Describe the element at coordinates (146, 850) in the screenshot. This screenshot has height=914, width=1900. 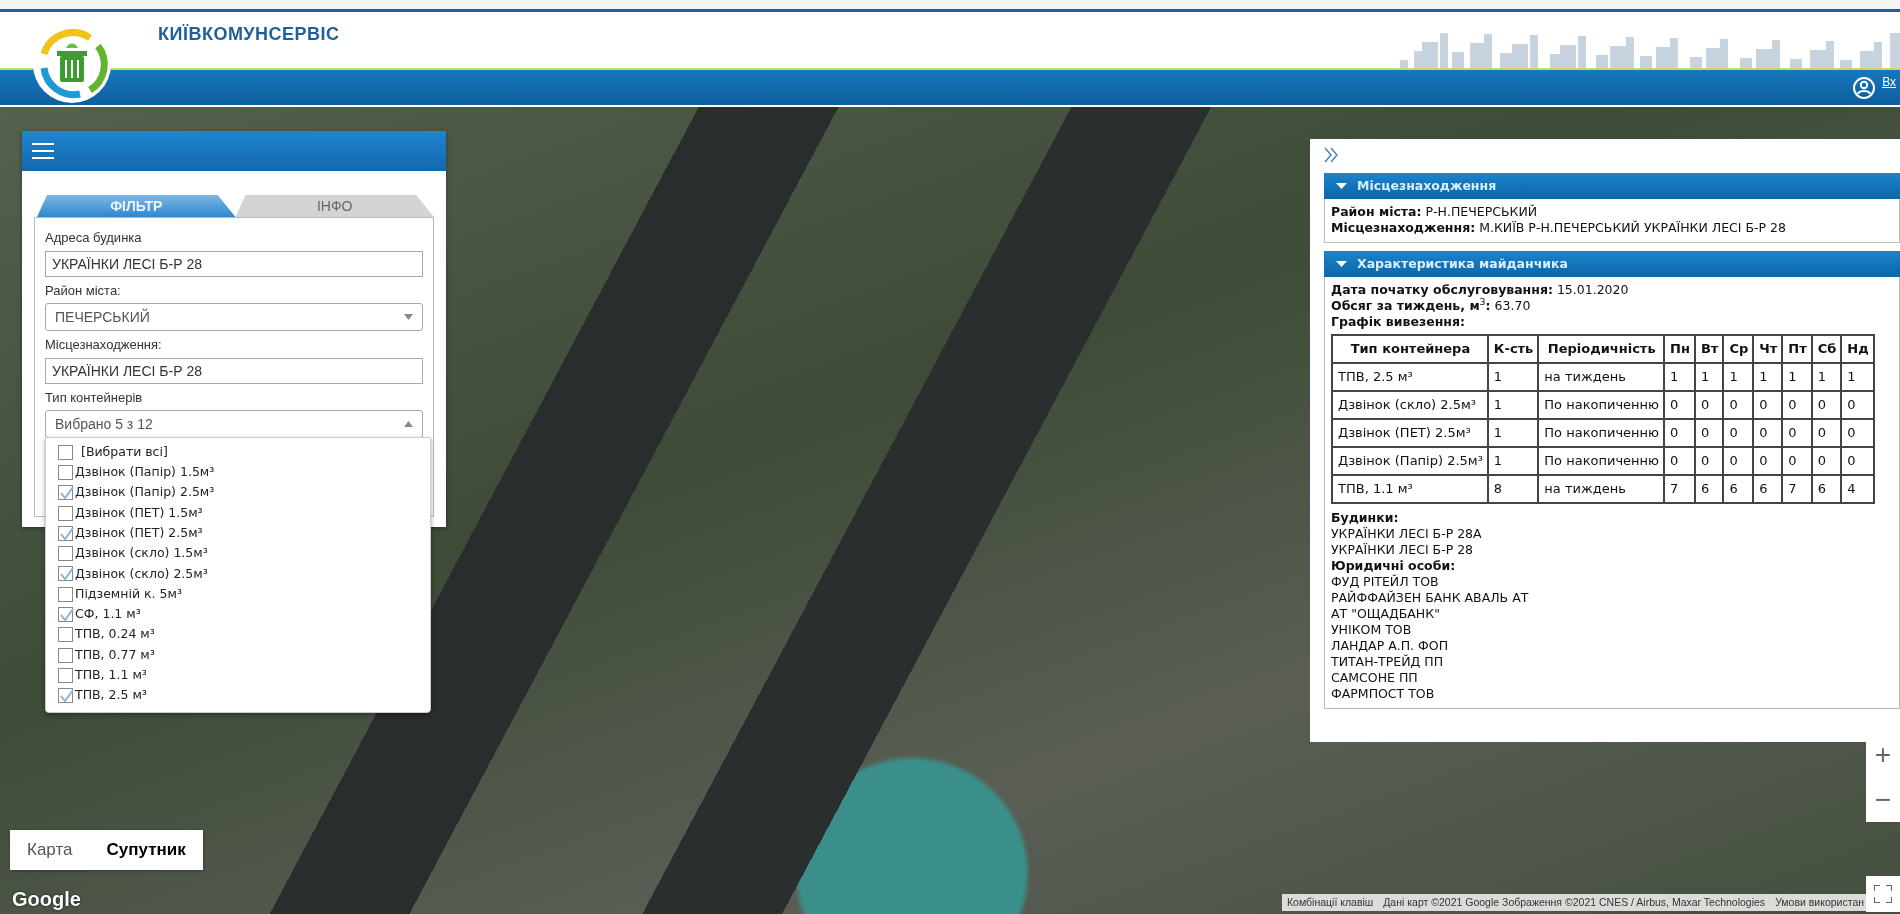
I see `map-type-button: Супутник` at that location.